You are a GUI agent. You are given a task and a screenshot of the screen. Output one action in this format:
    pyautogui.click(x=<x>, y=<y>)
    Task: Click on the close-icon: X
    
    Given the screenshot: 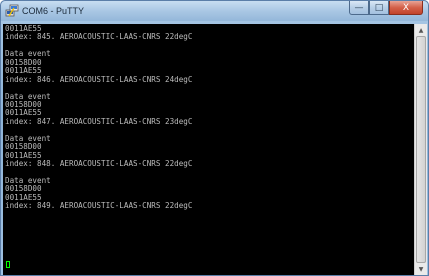 What is the action you would take?
    pyautogui.click(x=406, y=7)
    